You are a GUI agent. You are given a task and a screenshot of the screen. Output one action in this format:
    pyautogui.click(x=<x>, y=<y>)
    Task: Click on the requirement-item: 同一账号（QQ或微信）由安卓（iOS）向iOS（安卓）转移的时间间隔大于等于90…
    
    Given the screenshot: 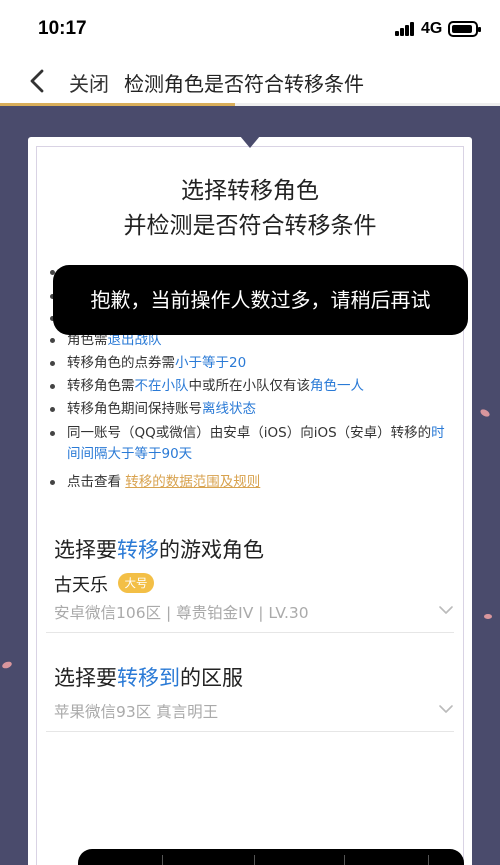 What is the action you would take?
    pyautogui.click(x=248, y=444)
    